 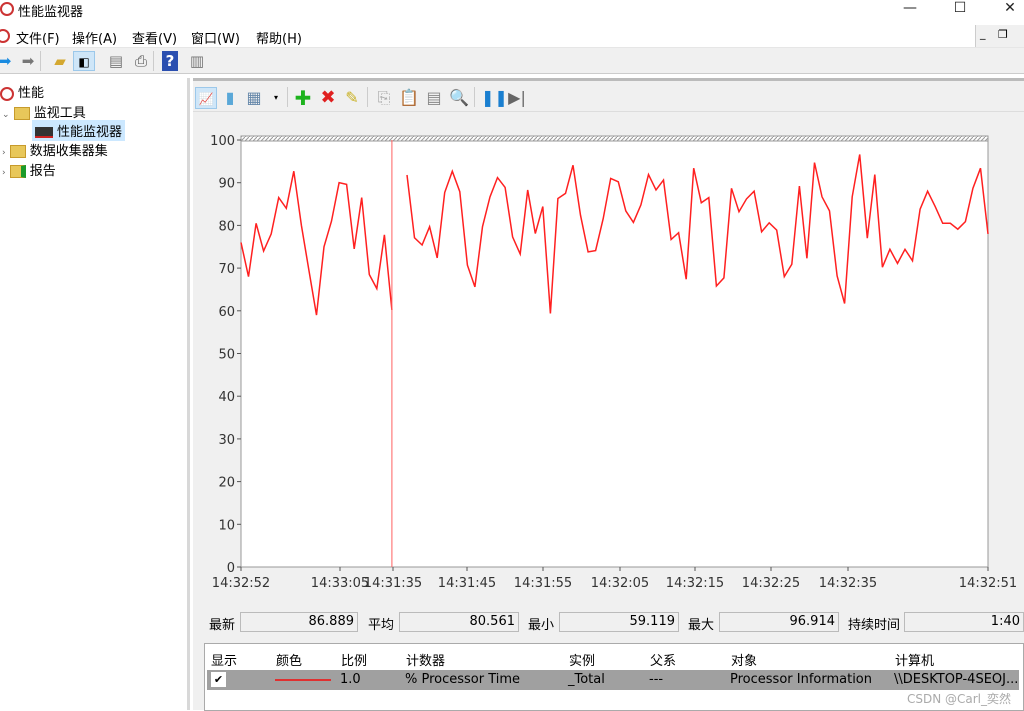 I want to click on zoom-icon: 🔍, so click(x=459, y=98).